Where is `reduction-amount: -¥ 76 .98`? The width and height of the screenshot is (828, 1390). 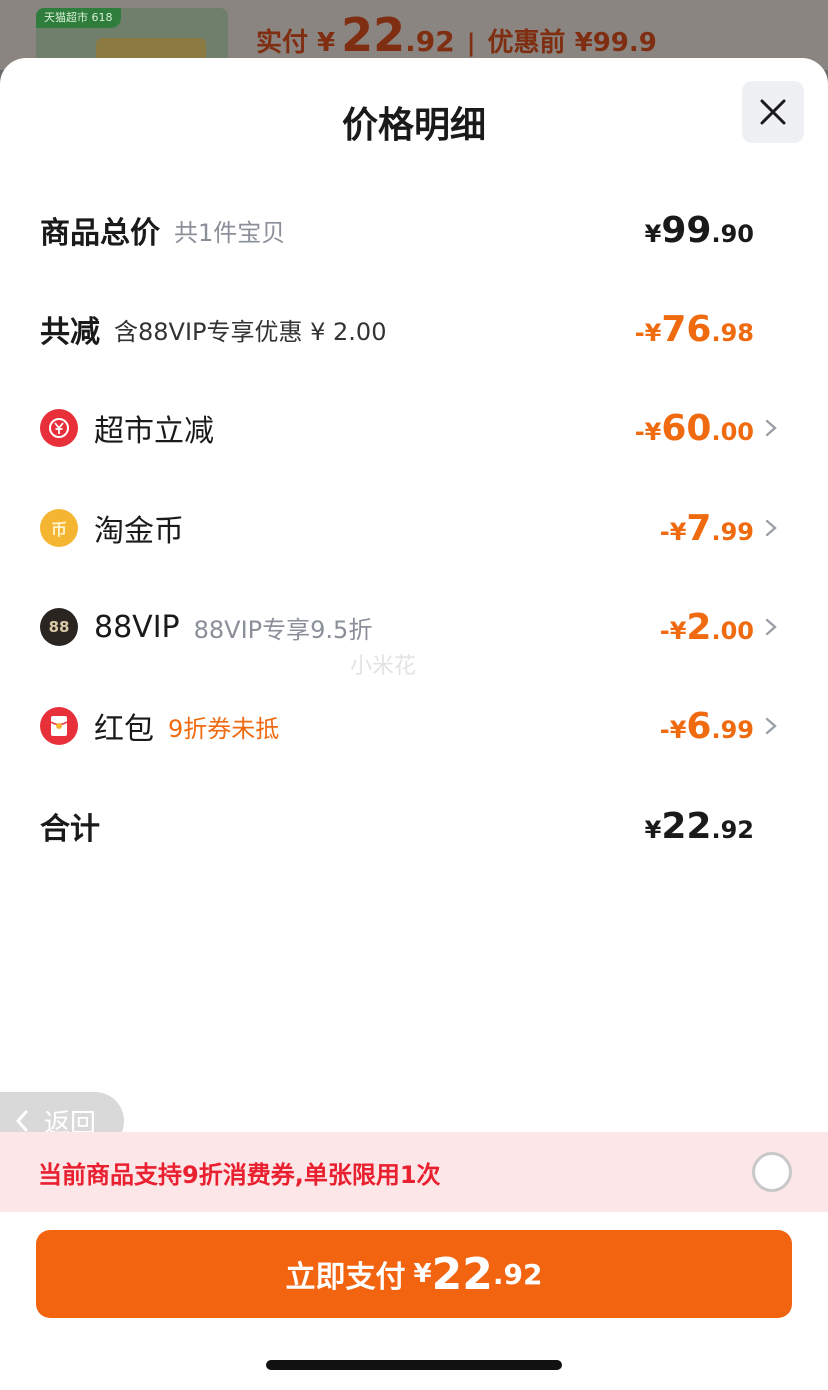
reduction-amount: -¥ 76 .98 is located at coordinates (694, 329).